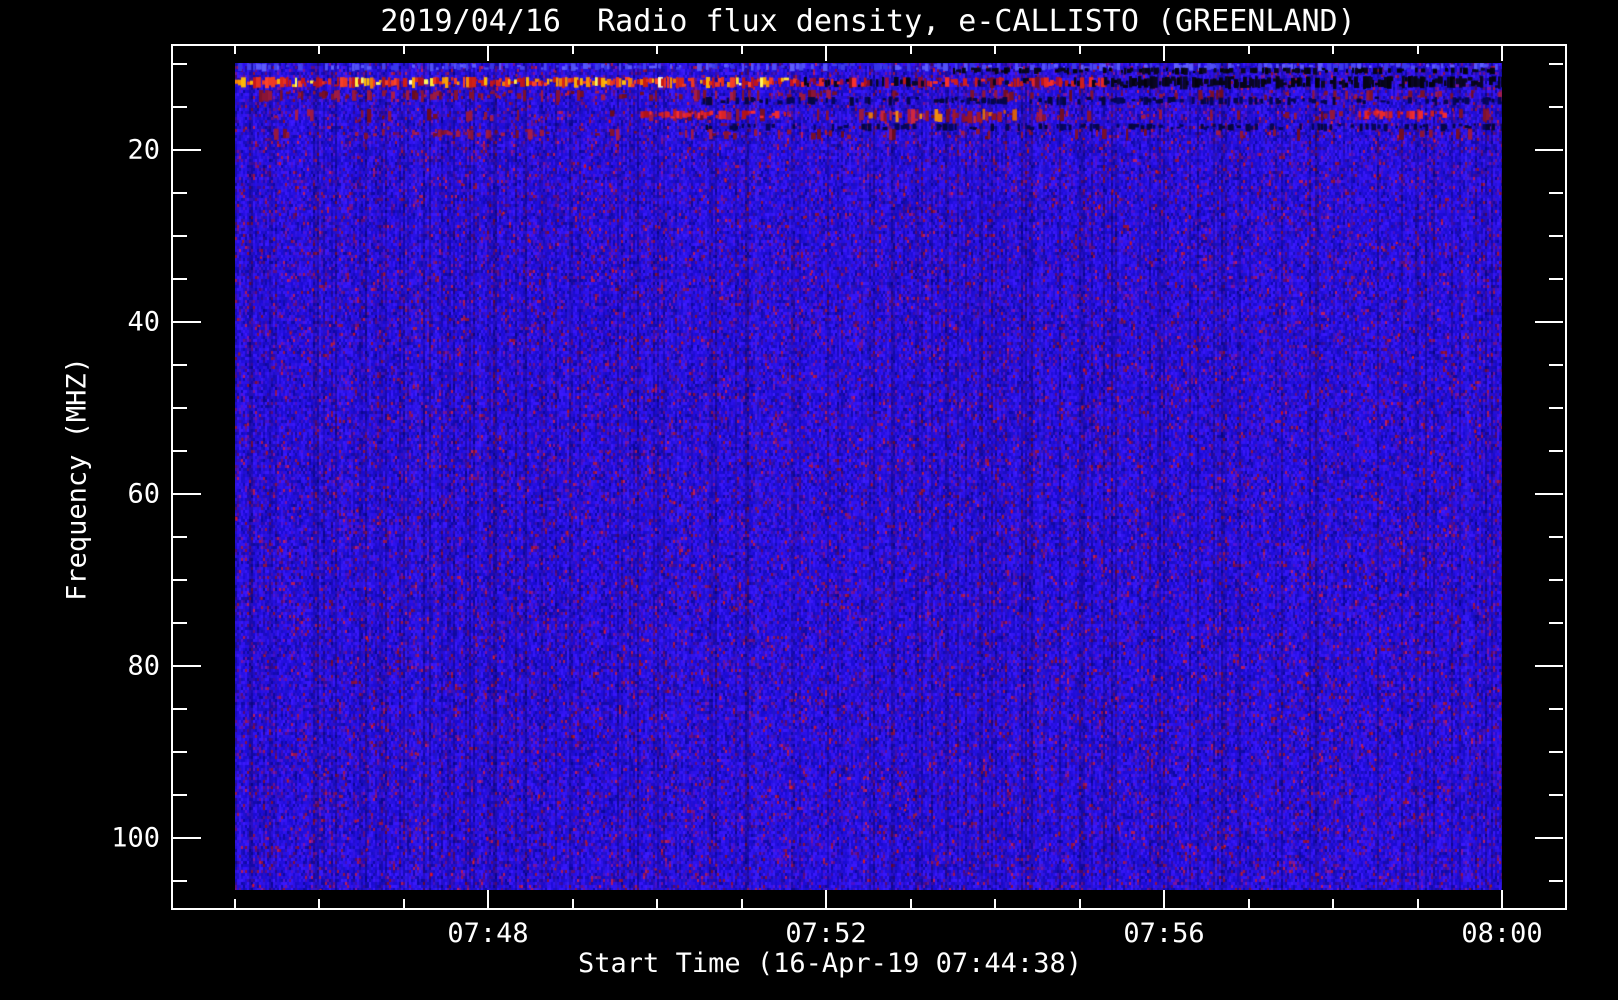 The image size is (1618, 1000). What do you see at coordinates (830, 963) in the screenshot?
I see `x-axis-label: Start Time (16-Apr-19 07:44:38)` at bounding box center [830, 963].